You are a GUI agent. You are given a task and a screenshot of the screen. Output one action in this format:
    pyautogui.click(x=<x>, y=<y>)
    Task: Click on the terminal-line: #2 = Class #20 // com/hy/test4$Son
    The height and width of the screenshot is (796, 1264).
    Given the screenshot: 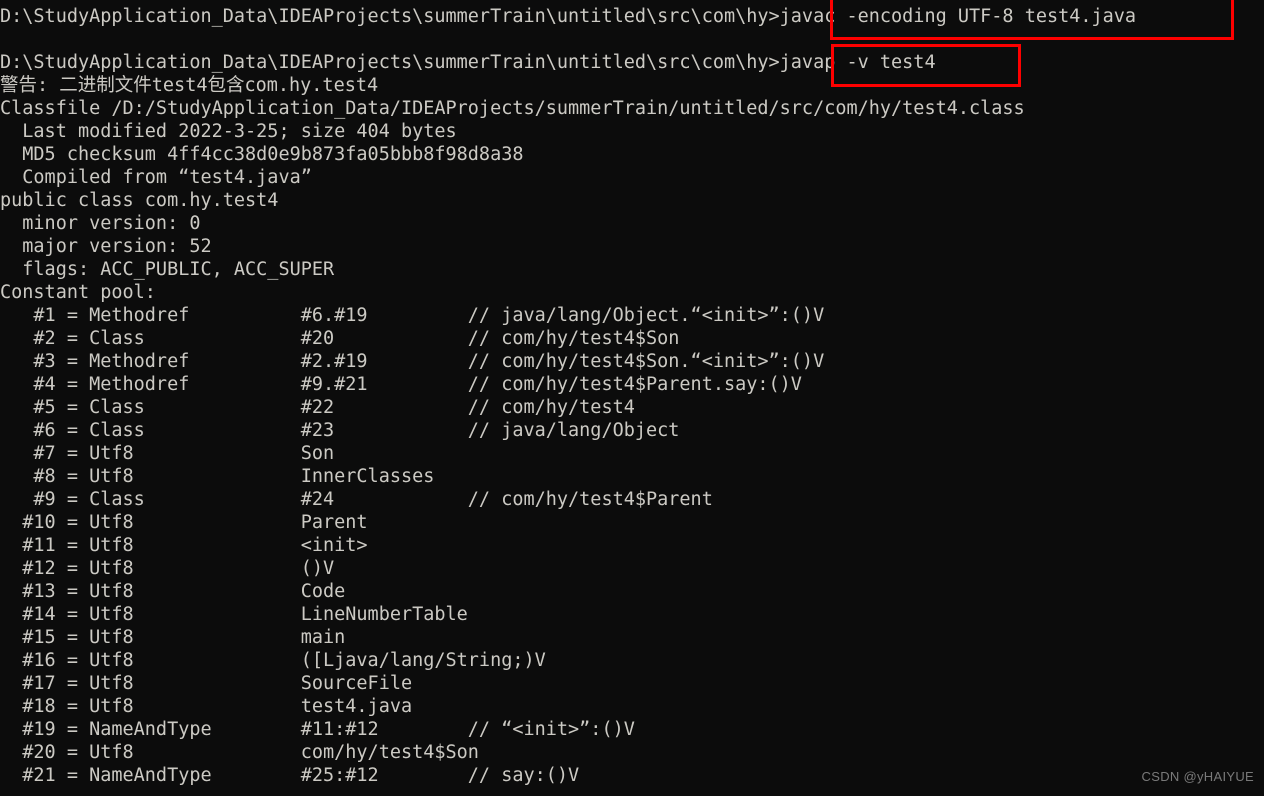 What is the action you would take?
    pyautogui.click(x=340, y=338)
    